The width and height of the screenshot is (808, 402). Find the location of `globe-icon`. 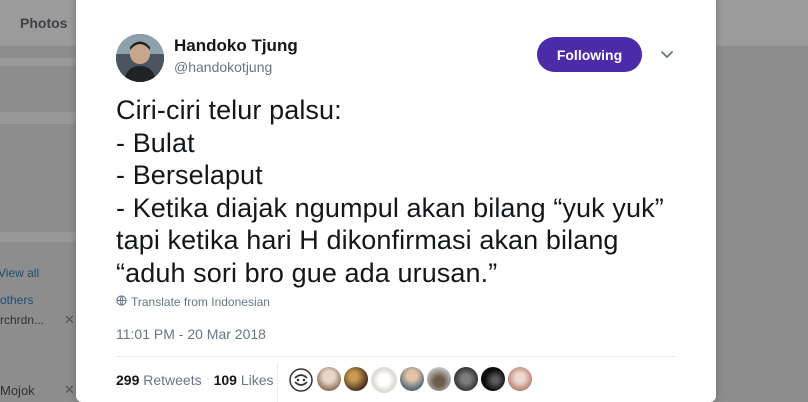

globe-icon is located at coordinates (121, 302).